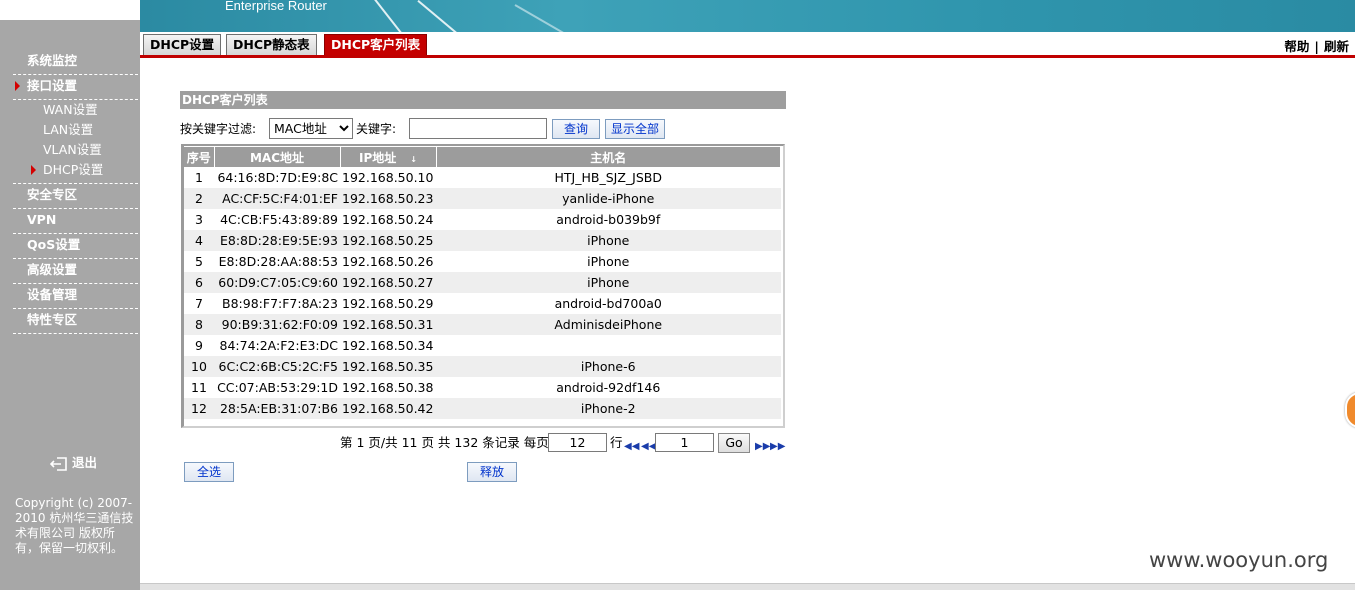 The width and height of the screenshot is (1355, 590). I want to click on cell-hostname: AdminisdeiPhone, so click(608, 324).